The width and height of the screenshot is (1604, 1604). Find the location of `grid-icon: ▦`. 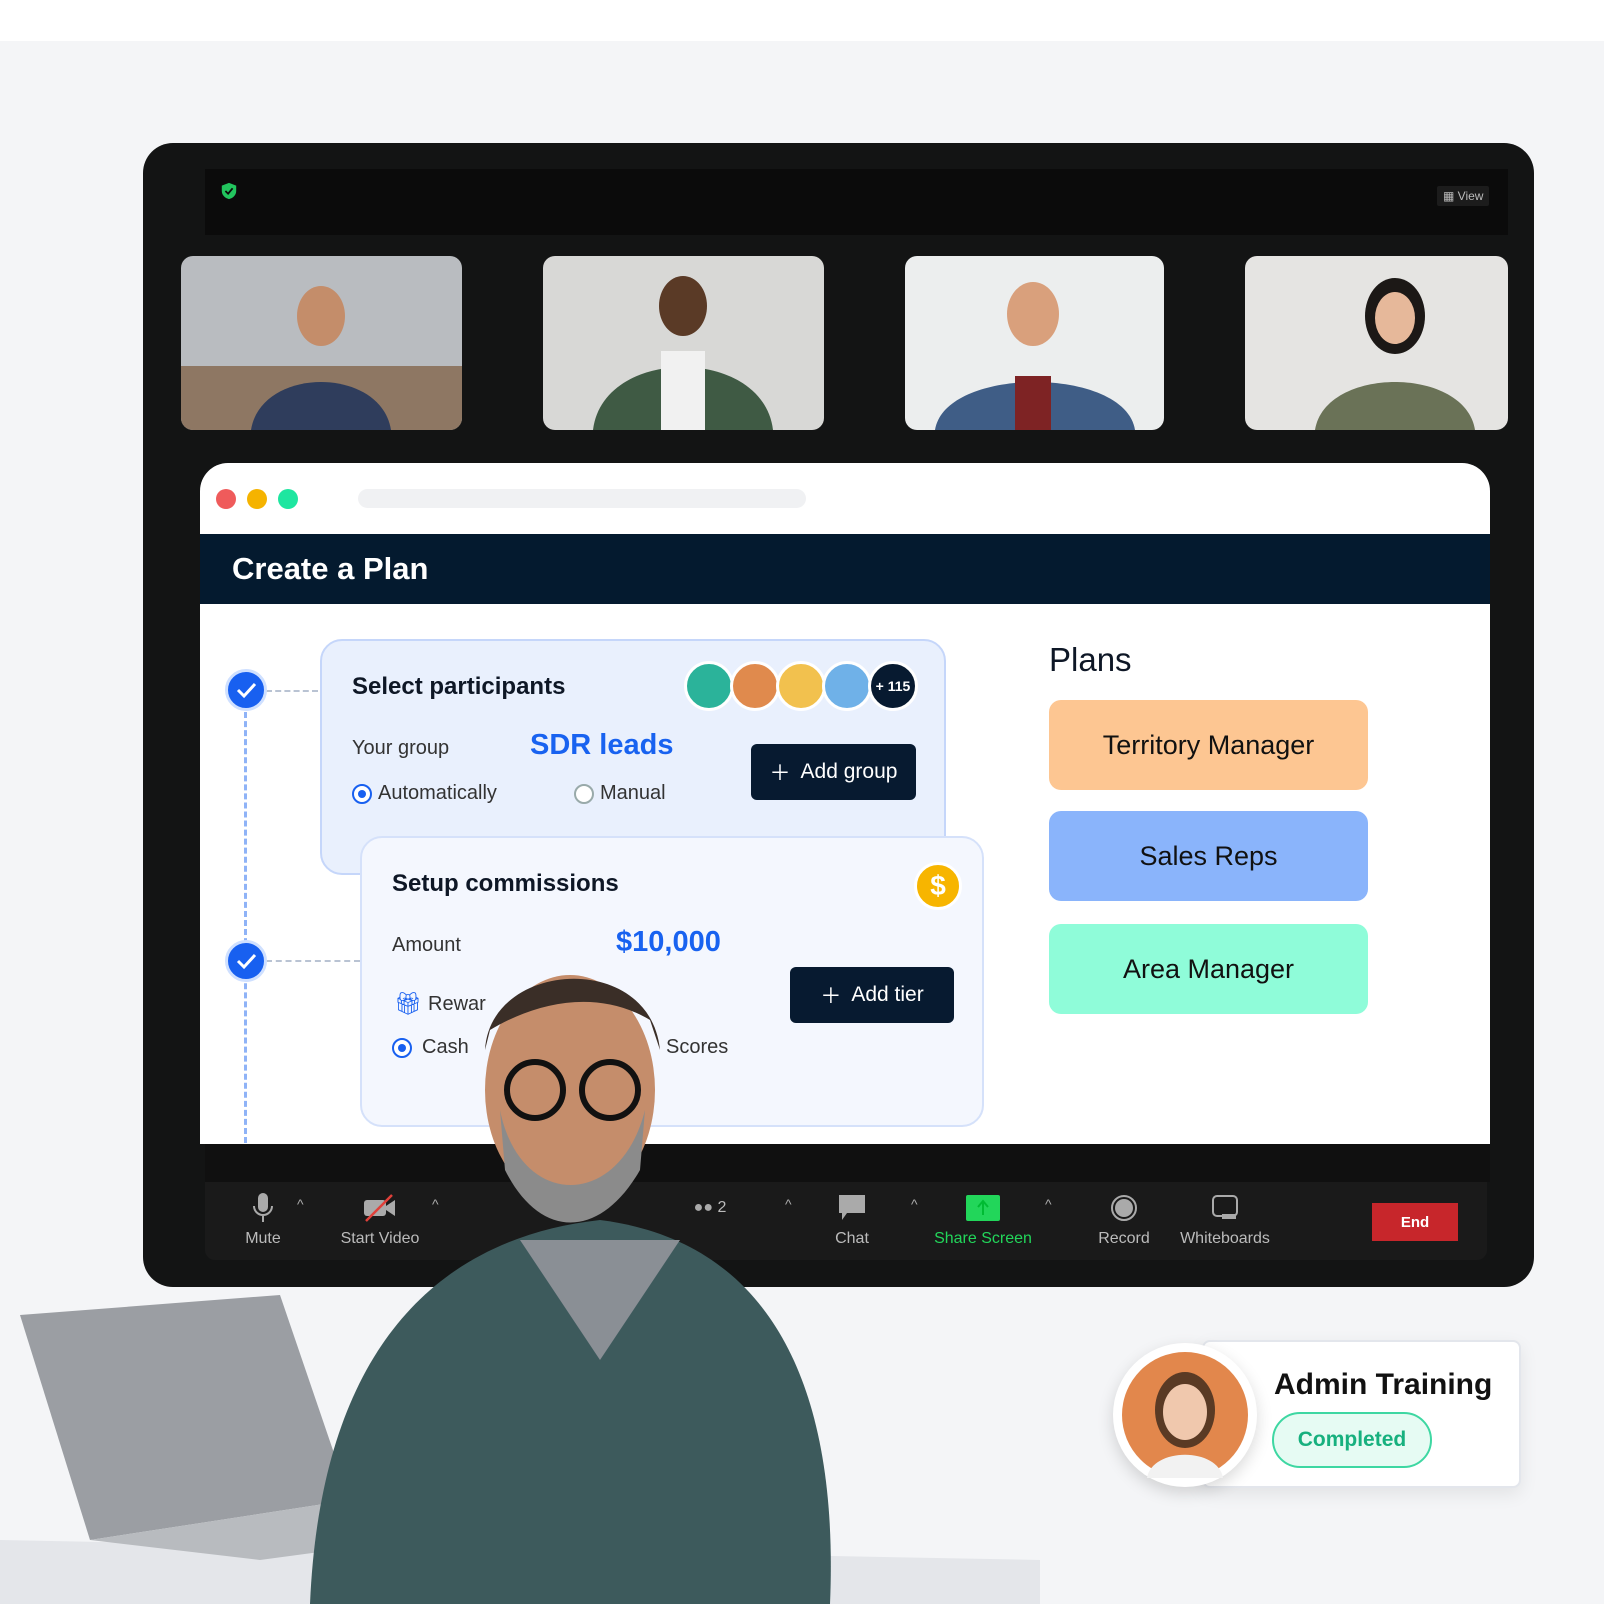

grid-icon: ▦ is located at coordinates (1450, 196).